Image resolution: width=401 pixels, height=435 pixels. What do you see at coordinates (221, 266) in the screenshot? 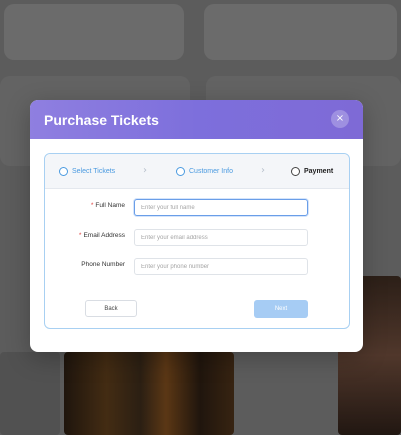
I see `phone-input` at bounding box center [221, 266].